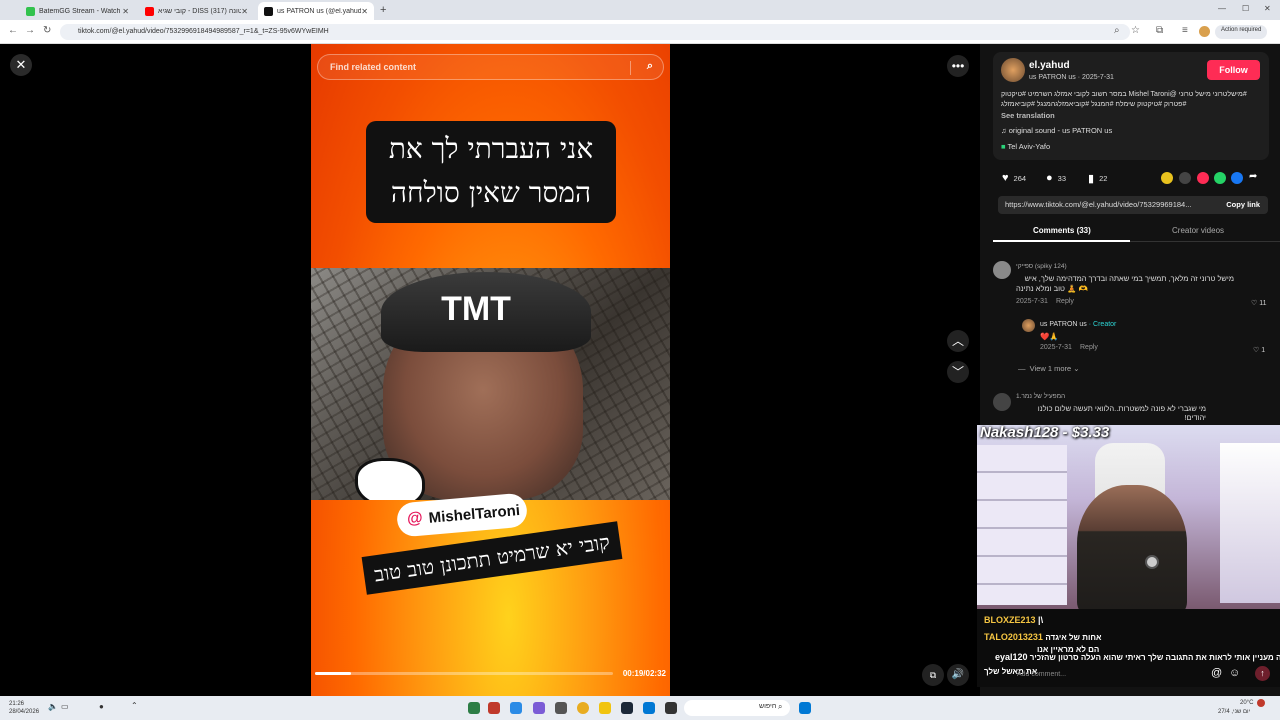 This screenshot has height=720, width=1280. What do you see at coordinates (605, 708) in the screenshot?
I see `folder-icon` at bounding box center [605, 708].